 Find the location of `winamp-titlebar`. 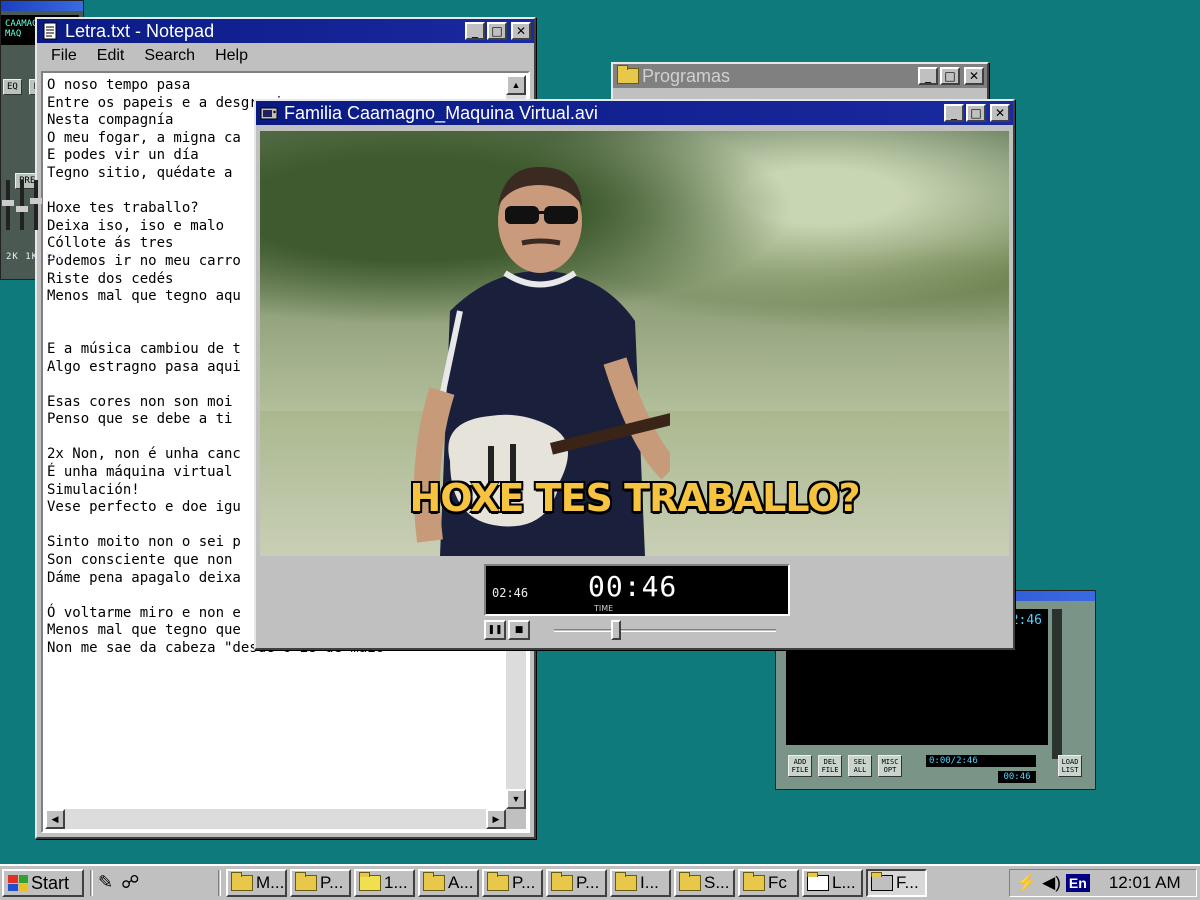

winamp-titlebar is located at coordinates (42, 6).